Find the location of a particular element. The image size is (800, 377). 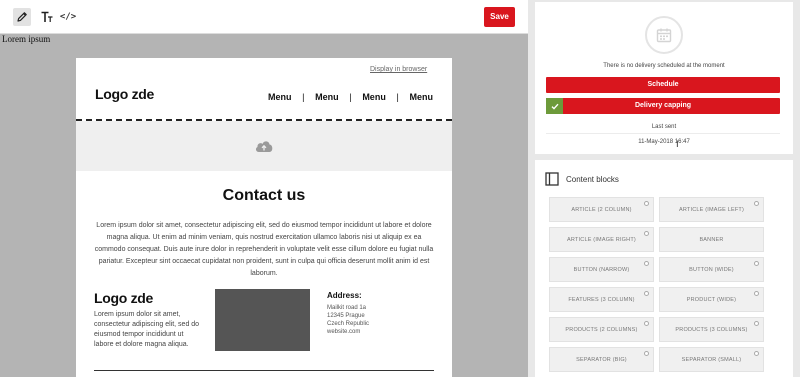

block-tile-label: ARTICLE (2 COLUMN) is located at coordinates (601, 209).